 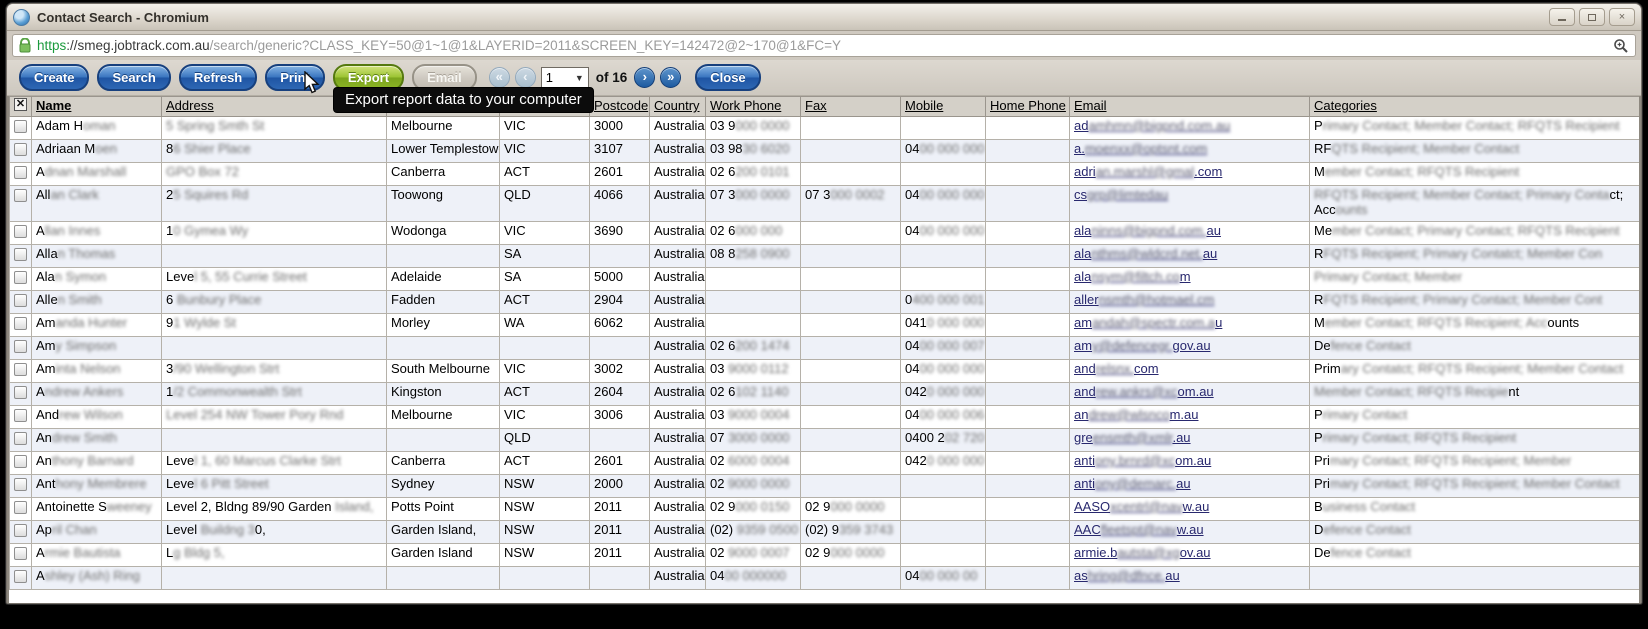 What do you see at coordinates (1195, 391) in the screenshot?
I see `cell-text: om.au` at bounding box center [1195, 391].